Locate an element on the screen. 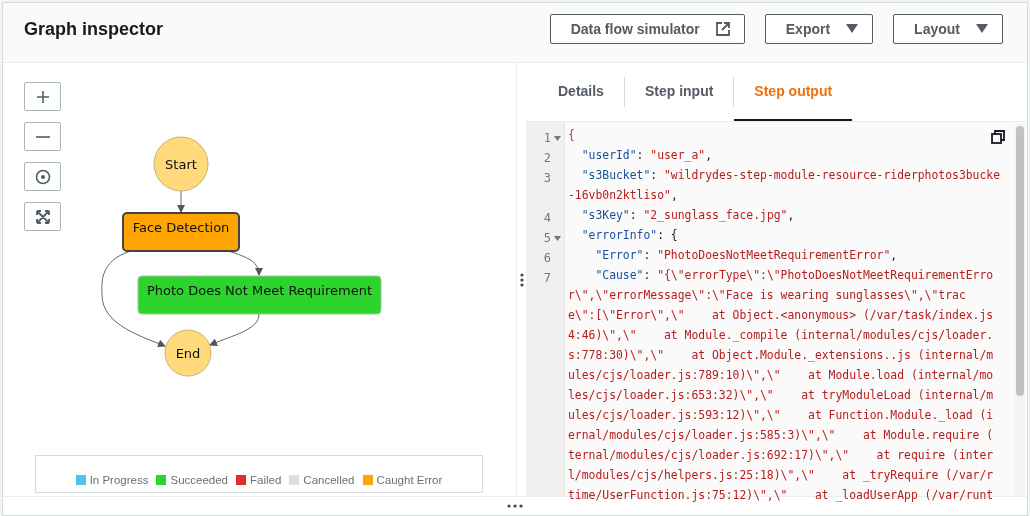  legend-label: Caught Error is located at coordinates (409, 480).